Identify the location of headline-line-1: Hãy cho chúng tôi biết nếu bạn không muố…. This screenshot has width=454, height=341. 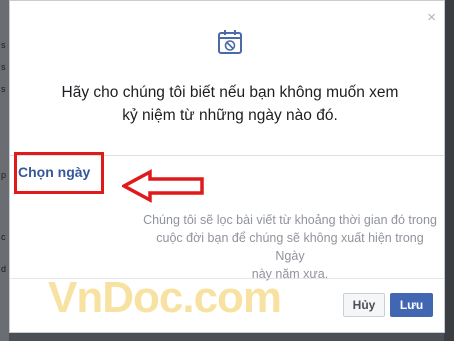
(230, 92).